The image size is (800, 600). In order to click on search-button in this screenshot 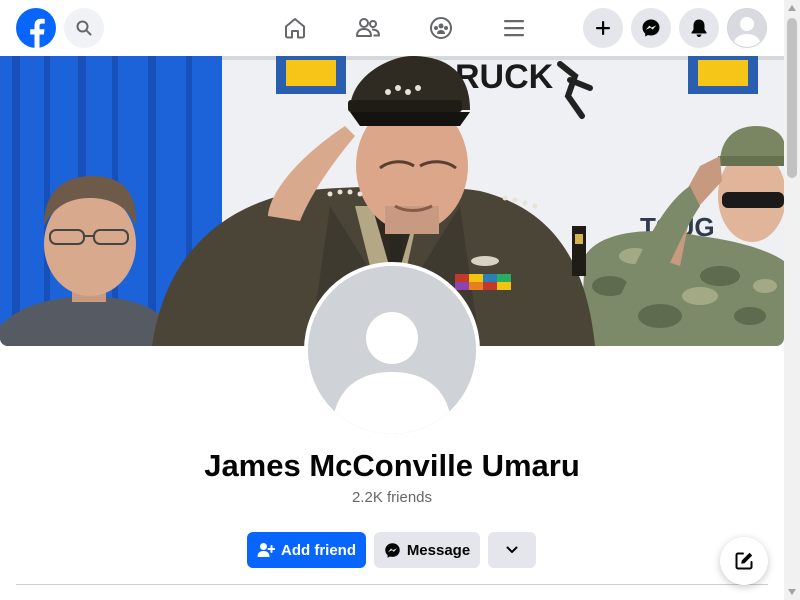, I will do `click(84, 28)`.